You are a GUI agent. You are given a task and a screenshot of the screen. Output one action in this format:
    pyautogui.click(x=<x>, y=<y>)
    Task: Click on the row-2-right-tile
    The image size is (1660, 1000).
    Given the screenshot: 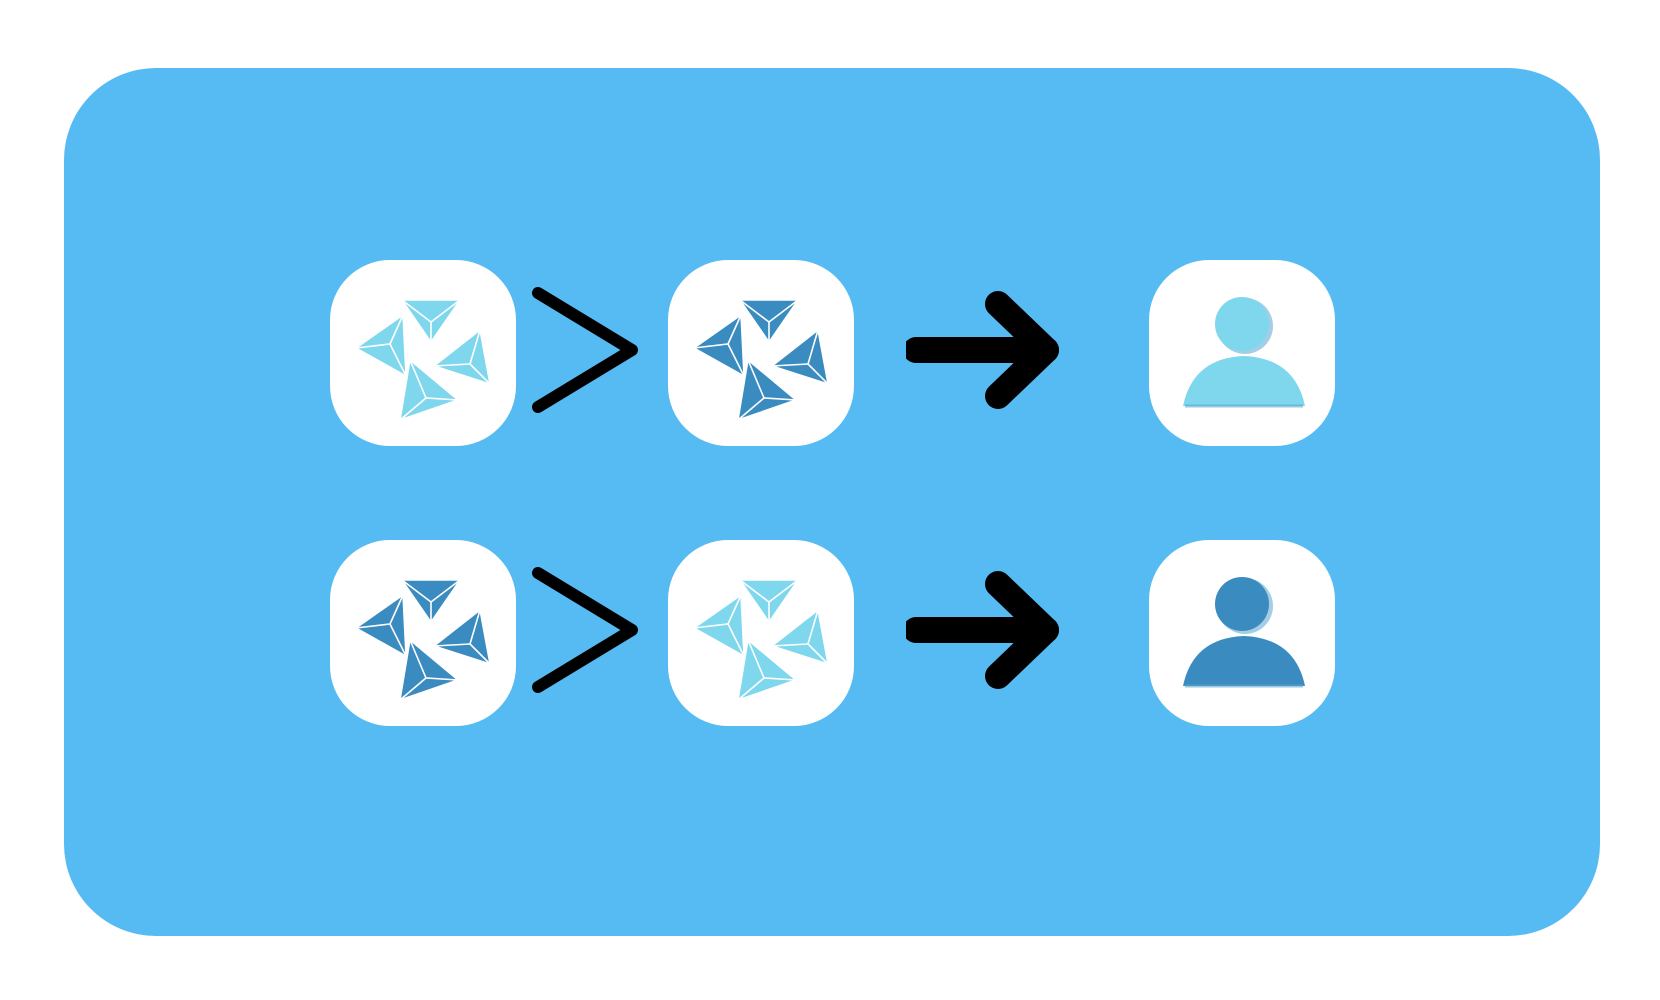 What is the action you would take?
    pyautogui.click(x=761, y=633)
    